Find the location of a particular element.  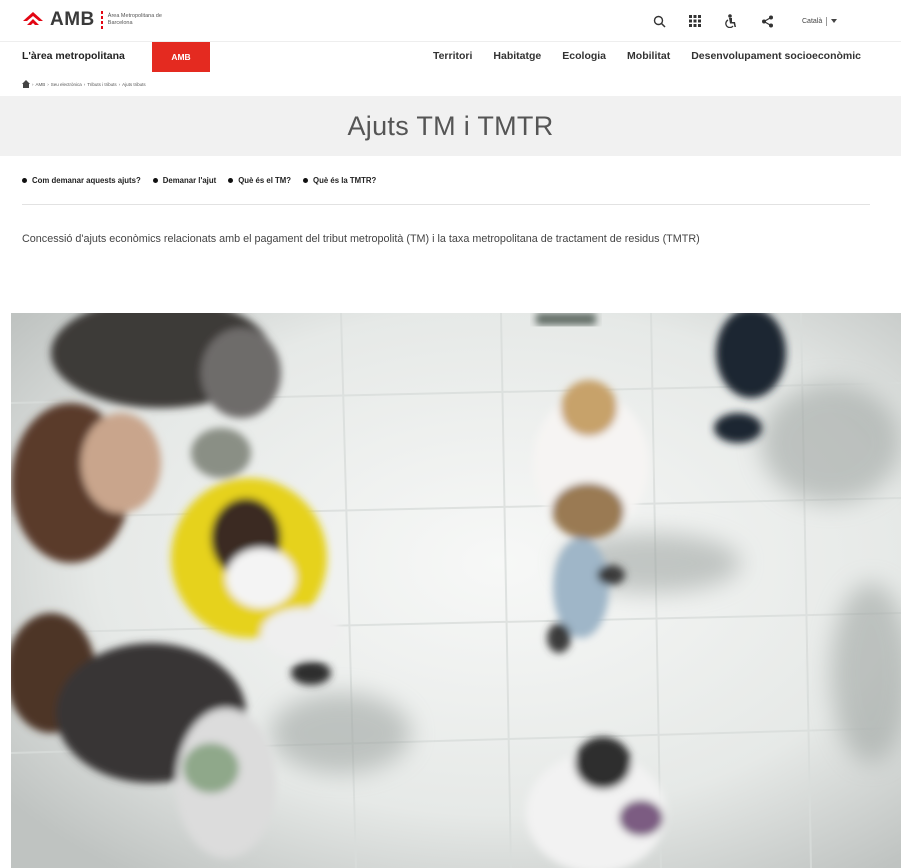

accessibility-icon is located at coordinates (731, 21).